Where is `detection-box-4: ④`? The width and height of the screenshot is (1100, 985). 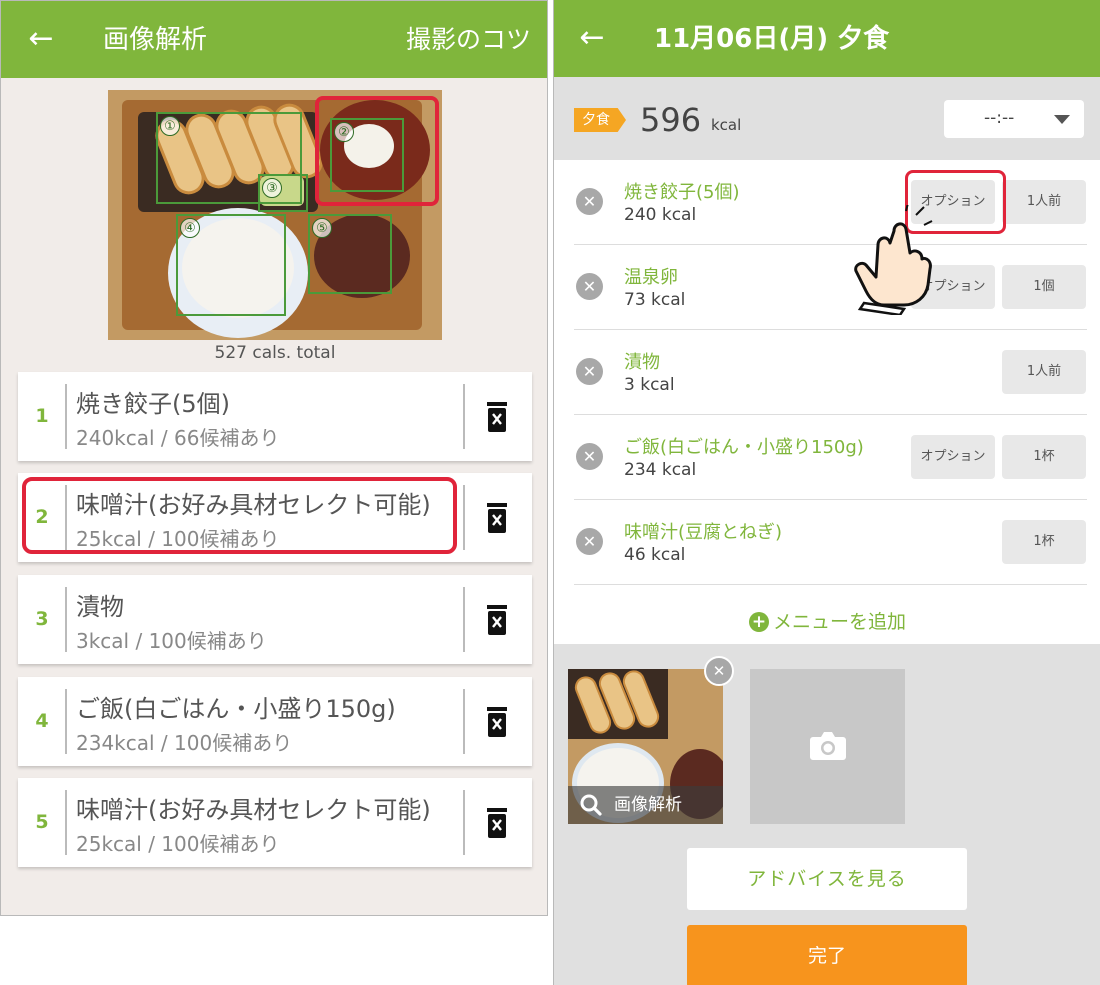
detection-box-4: ④ is located at coordinates (231, 265).